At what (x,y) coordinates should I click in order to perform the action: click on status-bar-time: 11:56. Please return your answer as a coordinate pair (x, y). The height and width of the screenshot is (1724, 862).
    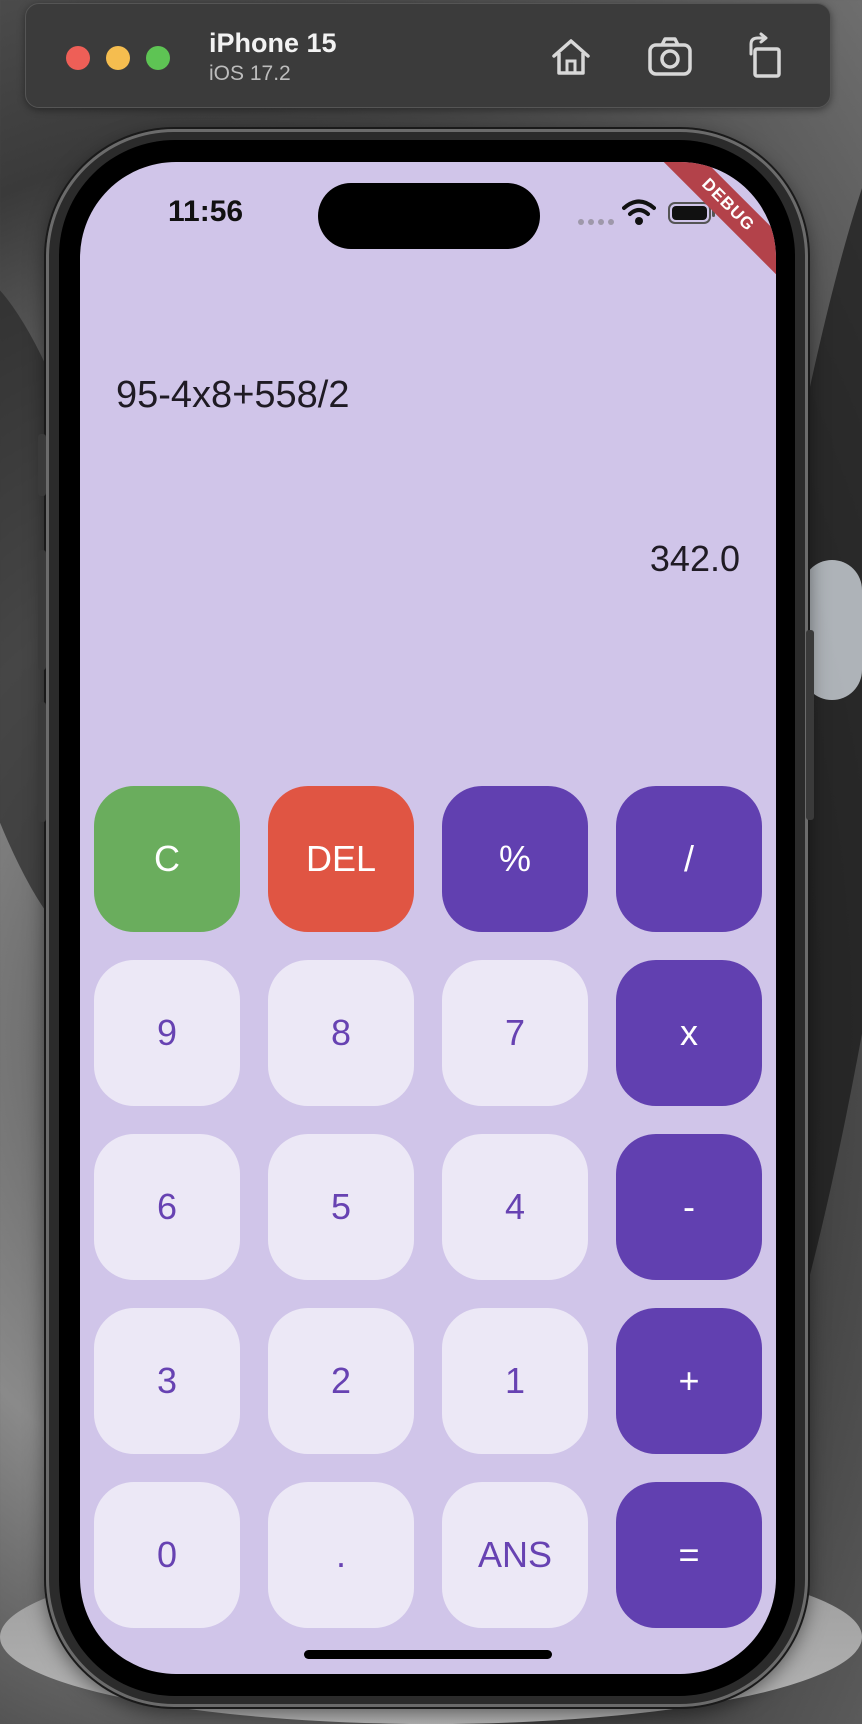
    Looking at the image, I should click on (206, 211).